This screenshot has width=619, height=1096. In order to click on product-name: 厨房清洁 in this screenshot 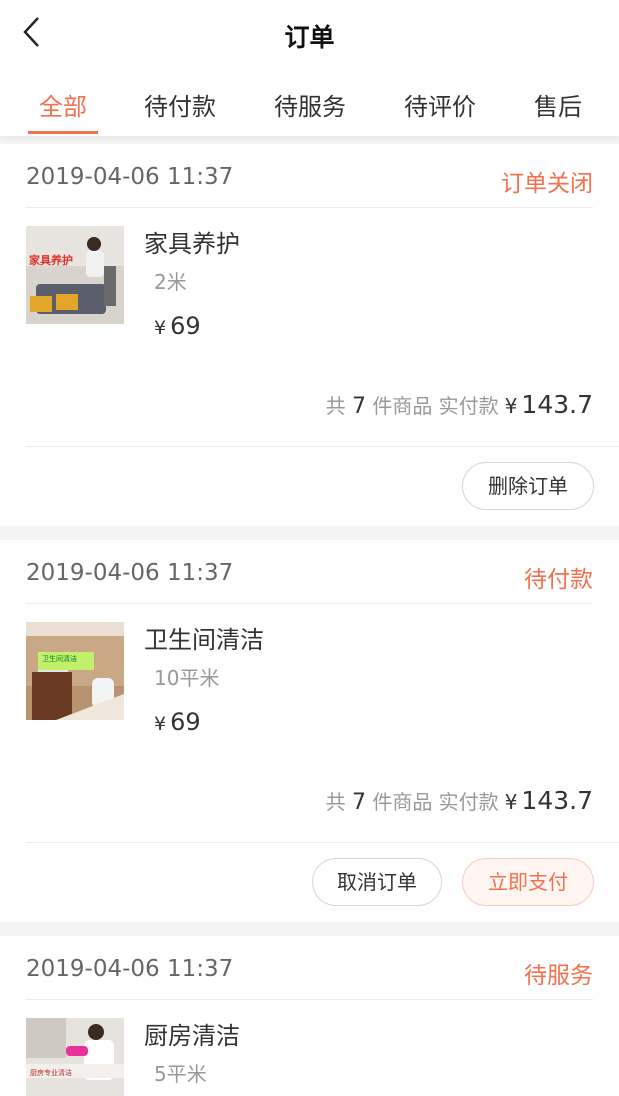, I will do `click(192, 1033)`.